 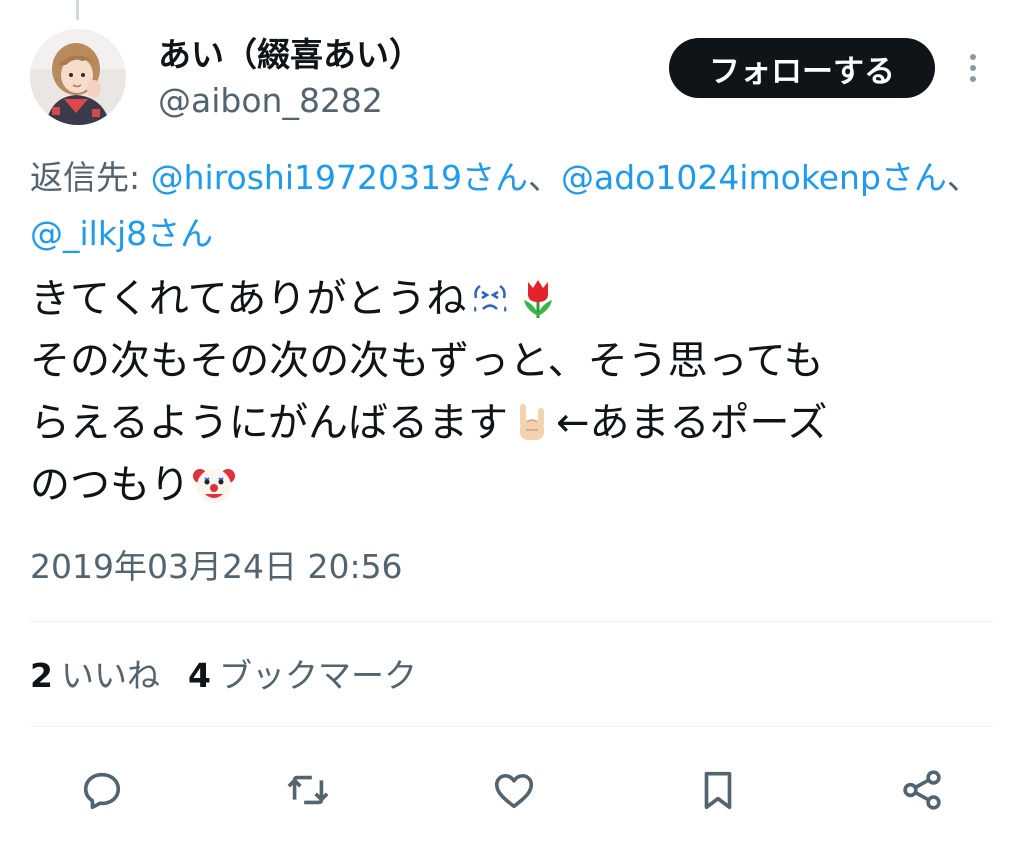 What do you see at coordinates (339, 177) in the screenshot?
I see `mention-link: @hiroshi19720319さん` at bounding box center [339, 177].